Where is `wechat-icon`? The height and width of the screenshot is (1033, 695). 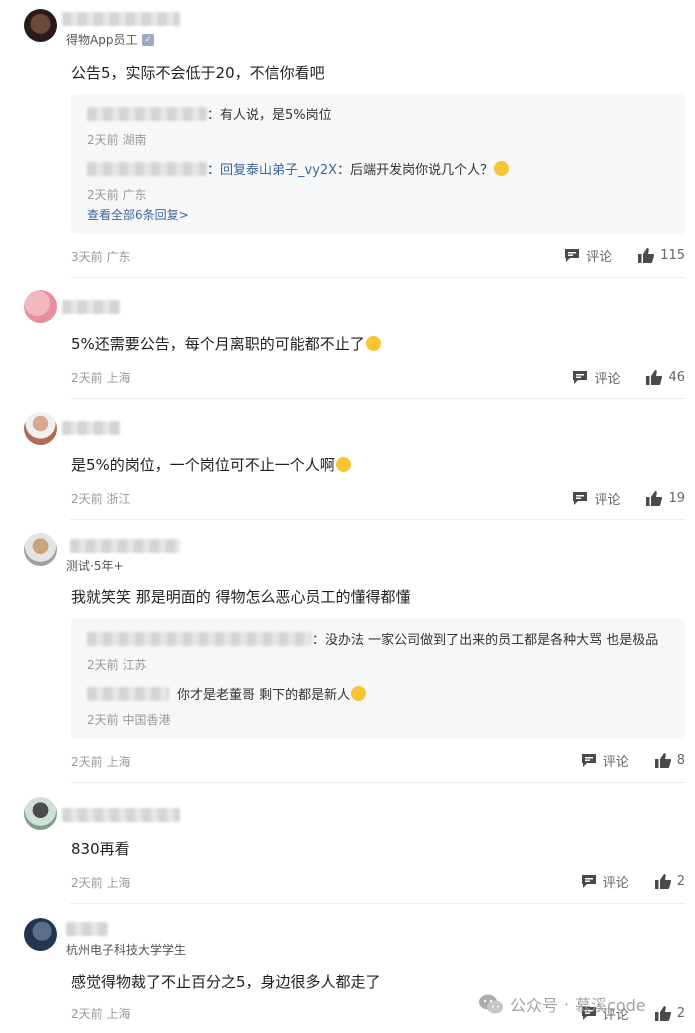
wechat-icon is located at coordinates (491, 1004).